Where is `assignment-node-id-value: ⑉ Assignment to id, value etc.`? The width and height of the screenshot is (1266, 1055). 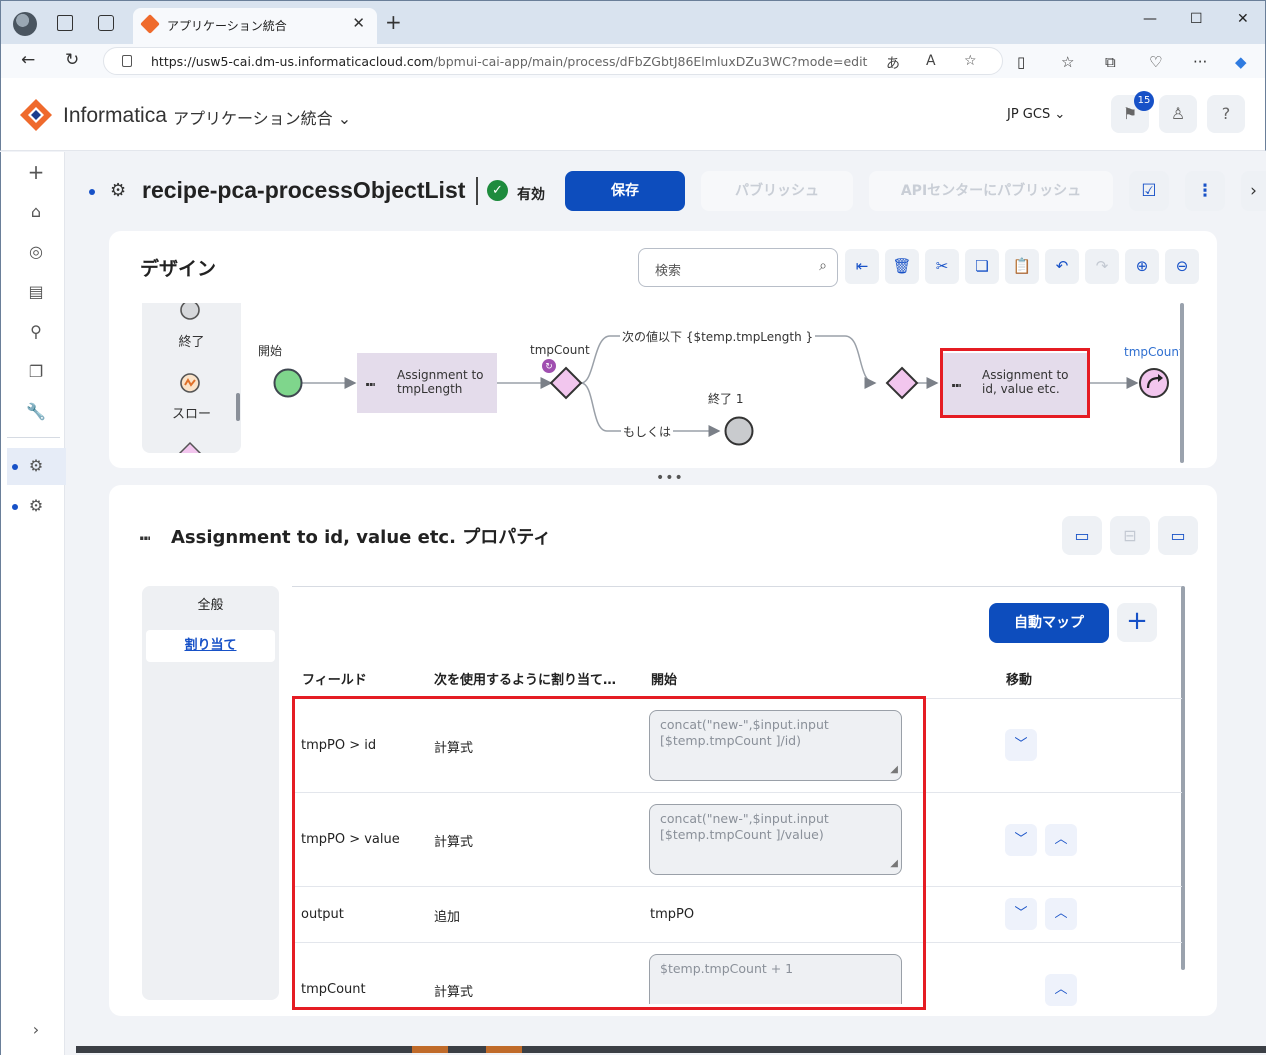 assignment-node-id-value: ⑉ Assignment to id, value etc. is located at coordinates (1014, 384).